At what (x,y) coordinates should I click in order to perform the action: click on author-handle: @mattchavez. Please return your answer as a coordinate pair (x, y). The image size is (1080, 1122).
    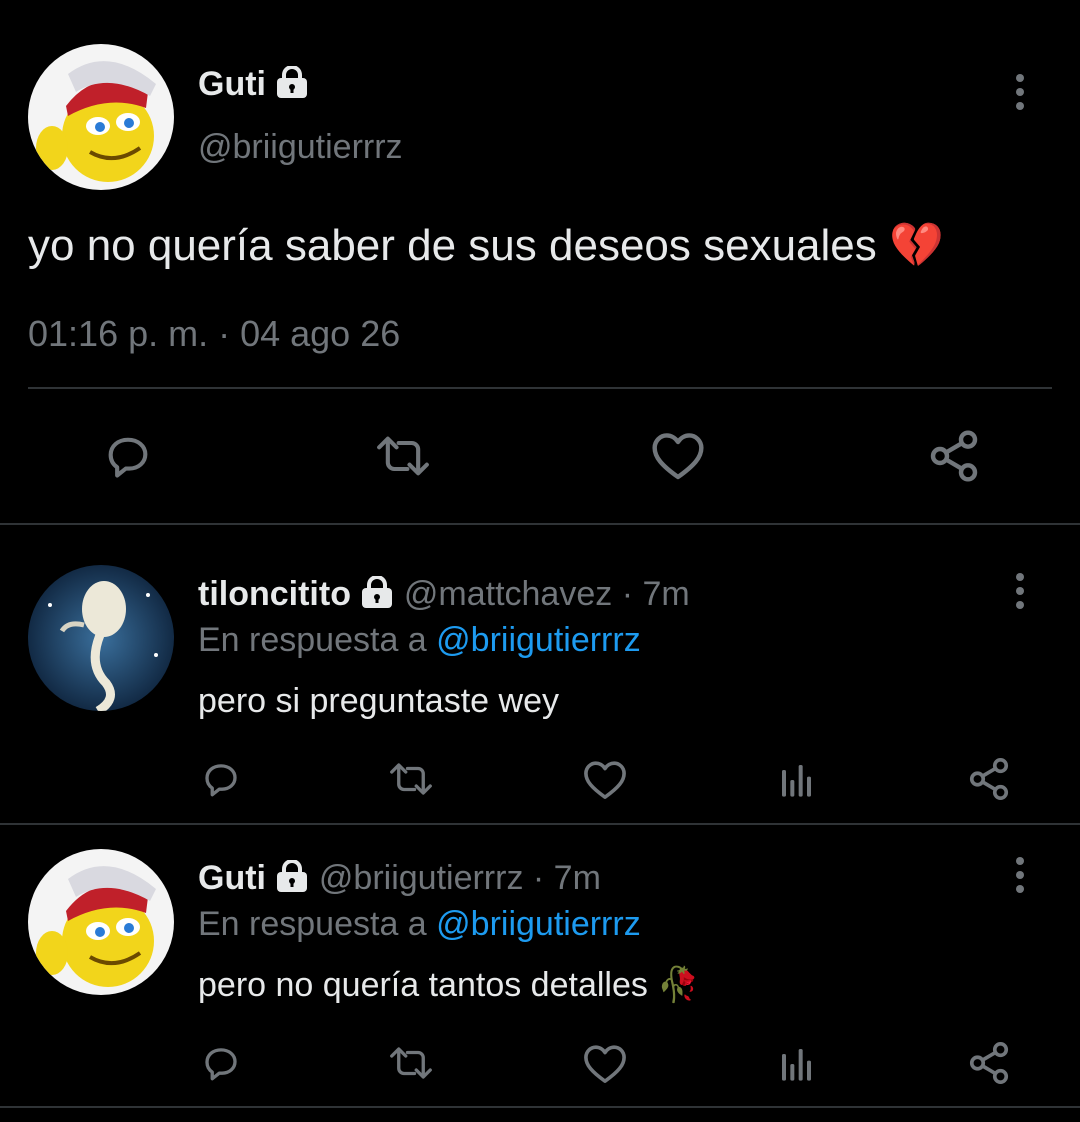
    Looking at the image, I should click on (508, 594).